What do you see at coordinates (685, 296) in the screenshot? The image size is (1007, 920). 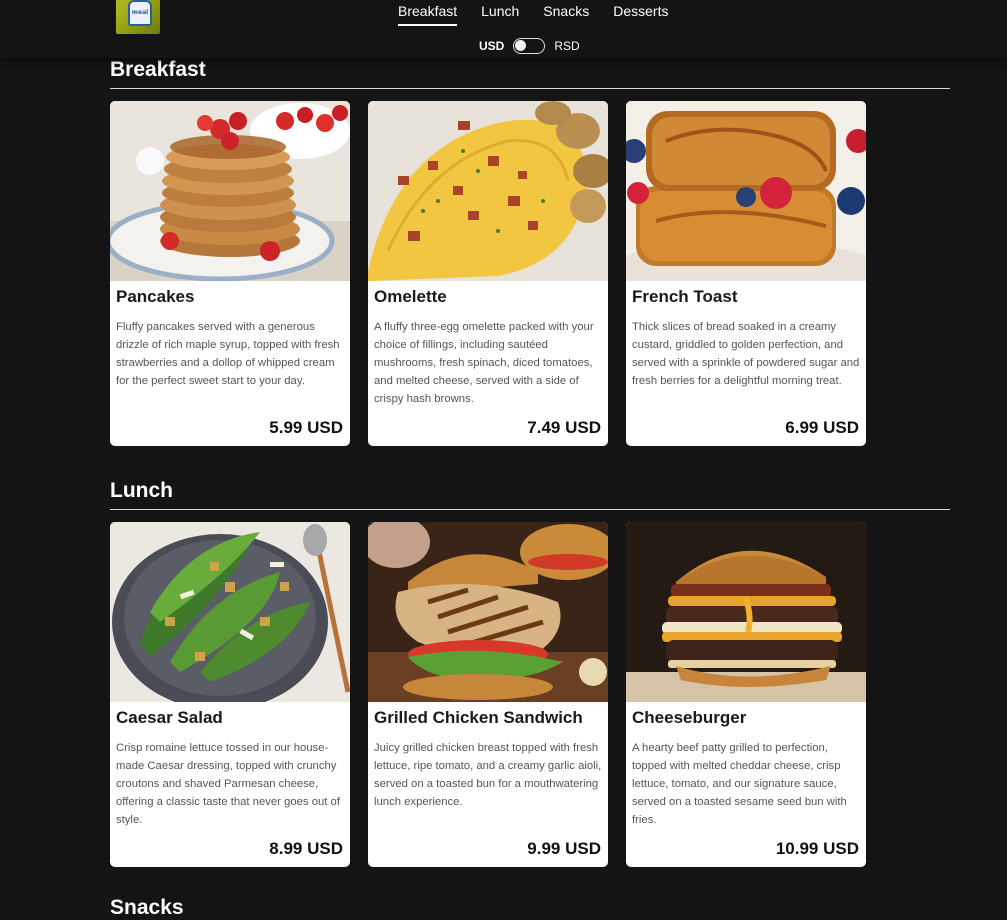 I see `card-title: French Toast` at bounding box center [685, 296].